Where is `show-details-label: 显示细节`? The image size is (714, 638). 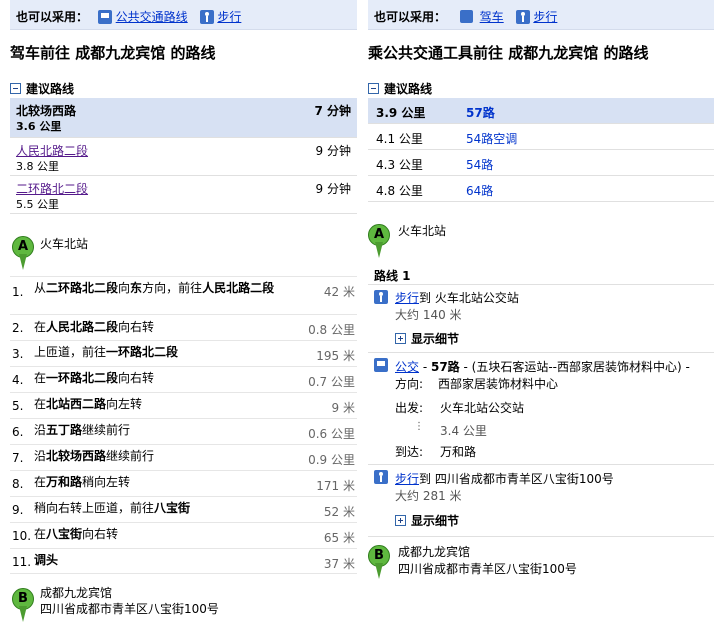
show-details-label: 显示细节 is located at coordinates (435, 521).